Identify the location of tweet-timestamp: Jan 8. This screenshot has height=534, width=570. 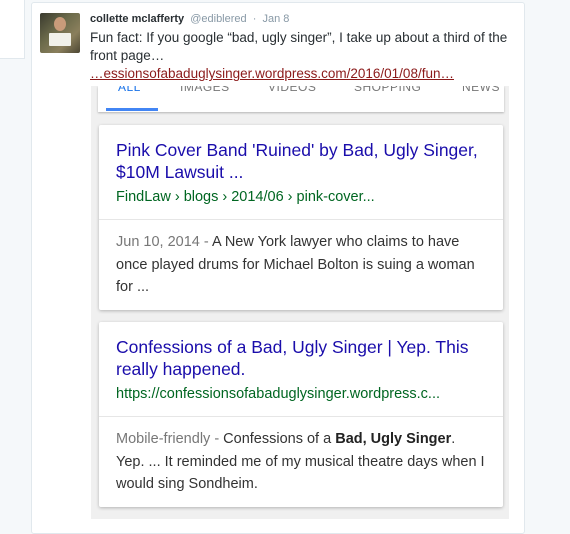
(275, 19).